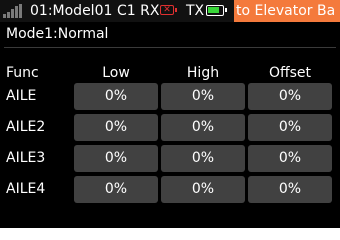 Image resolution: width=340 pixels, height=240 pixels. What do you see at coordinates (216, 10) in the screenshot?
I see `battery-icon` at bounding box center [216, 10].